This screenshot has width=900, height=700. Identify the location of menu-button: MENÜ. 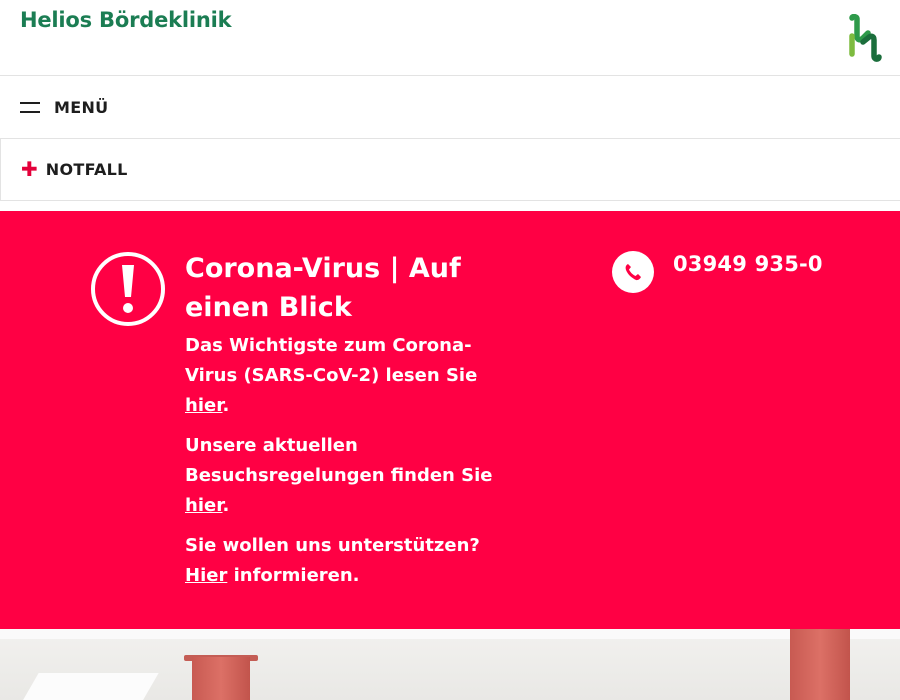
(64, 107).